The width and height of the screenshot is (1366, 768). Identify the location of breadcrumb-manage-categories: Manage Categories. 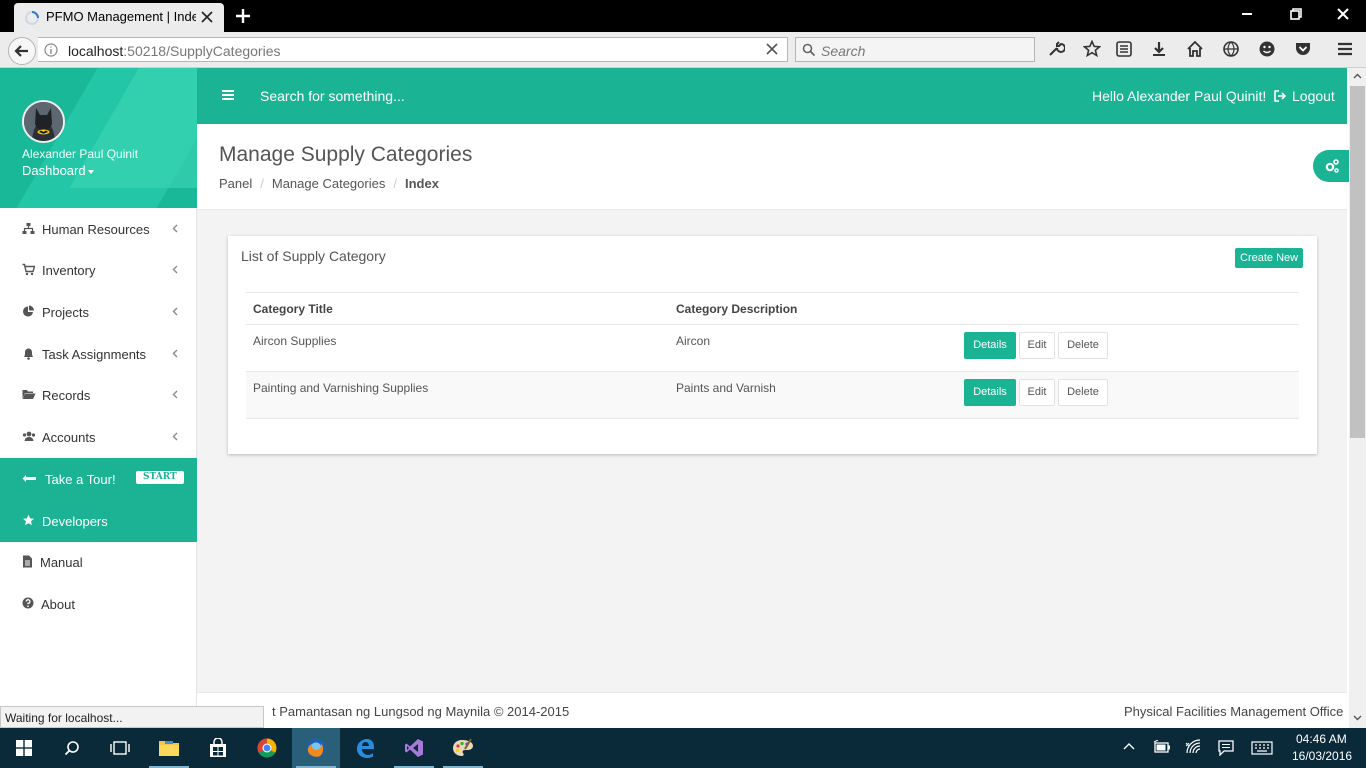
(328, 183).